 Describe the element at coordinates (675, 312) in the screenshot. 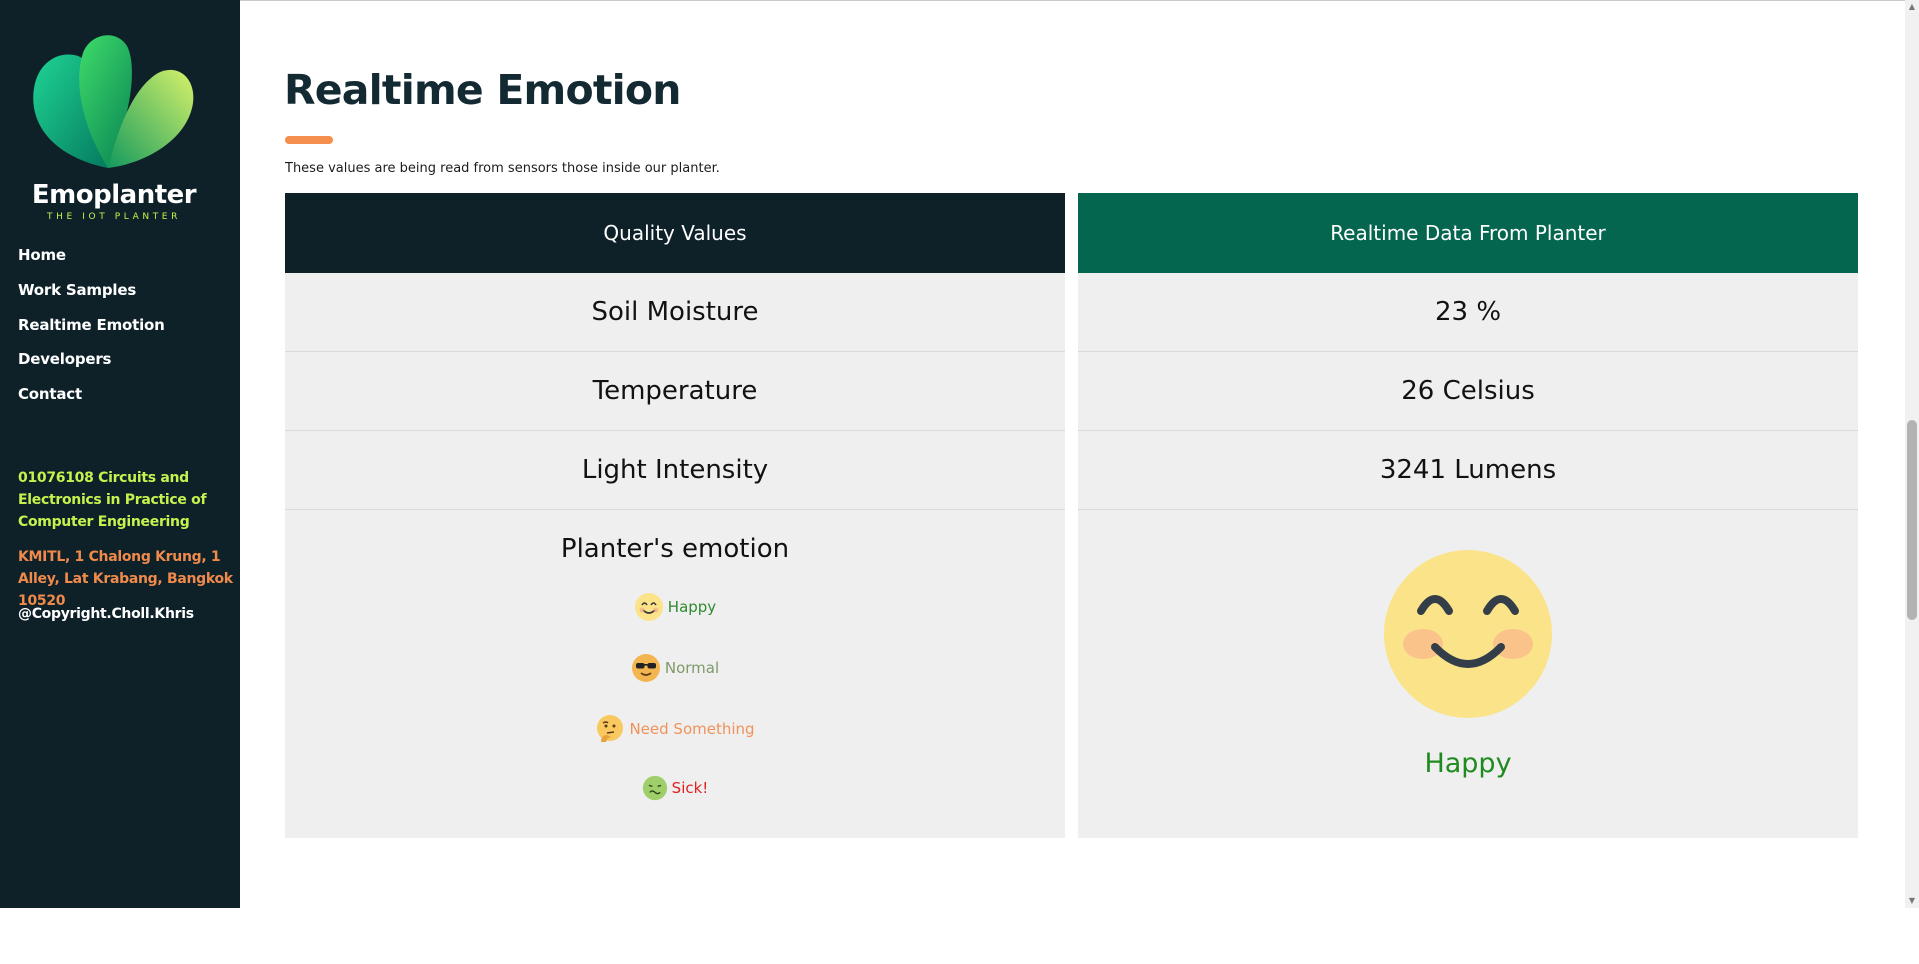

I see `row-label-soil-moisture: Soil Moisture` at that location.